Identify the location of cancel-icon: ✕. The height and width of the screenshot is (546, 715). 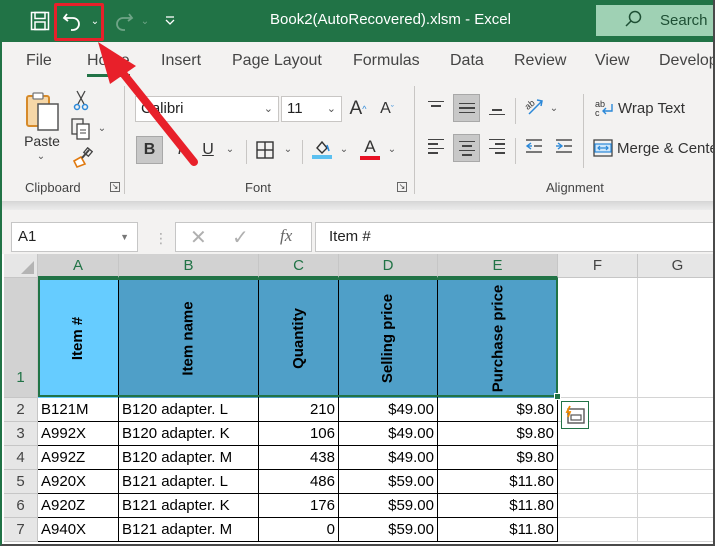
(198, 237).